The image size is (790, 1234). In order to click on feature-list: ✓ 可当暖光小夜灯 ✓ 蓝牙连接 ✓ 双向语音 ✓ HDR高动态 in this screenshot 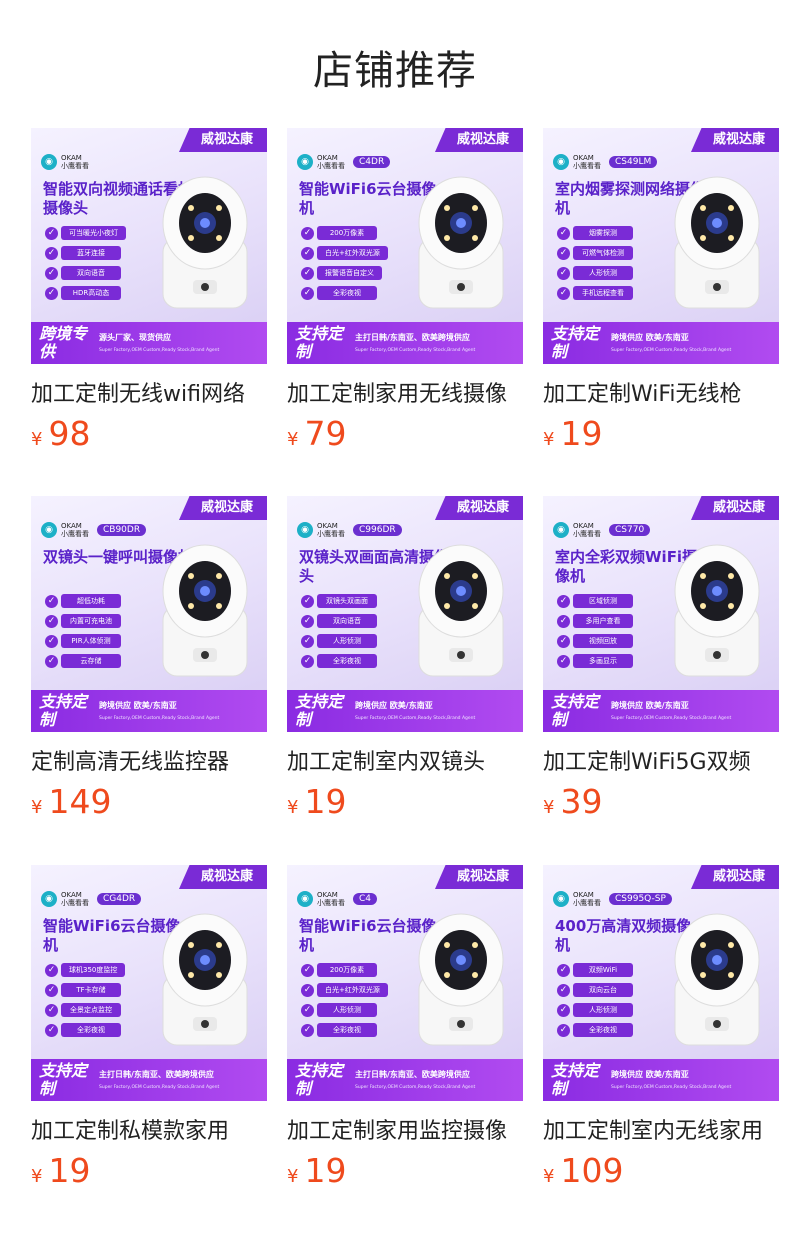, I will do `click(85, 266)`.